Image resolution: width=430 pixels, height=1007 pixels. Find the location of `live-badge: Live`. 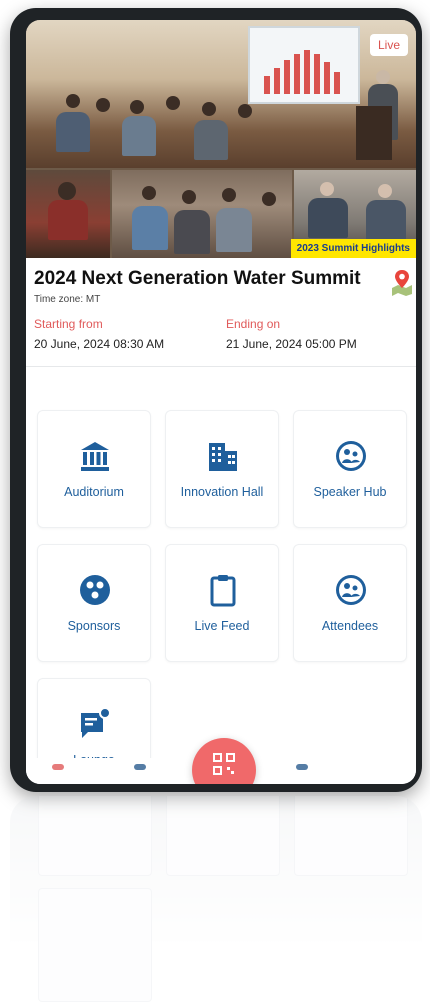

live-badge: Live is located at coordinates (388, 45).